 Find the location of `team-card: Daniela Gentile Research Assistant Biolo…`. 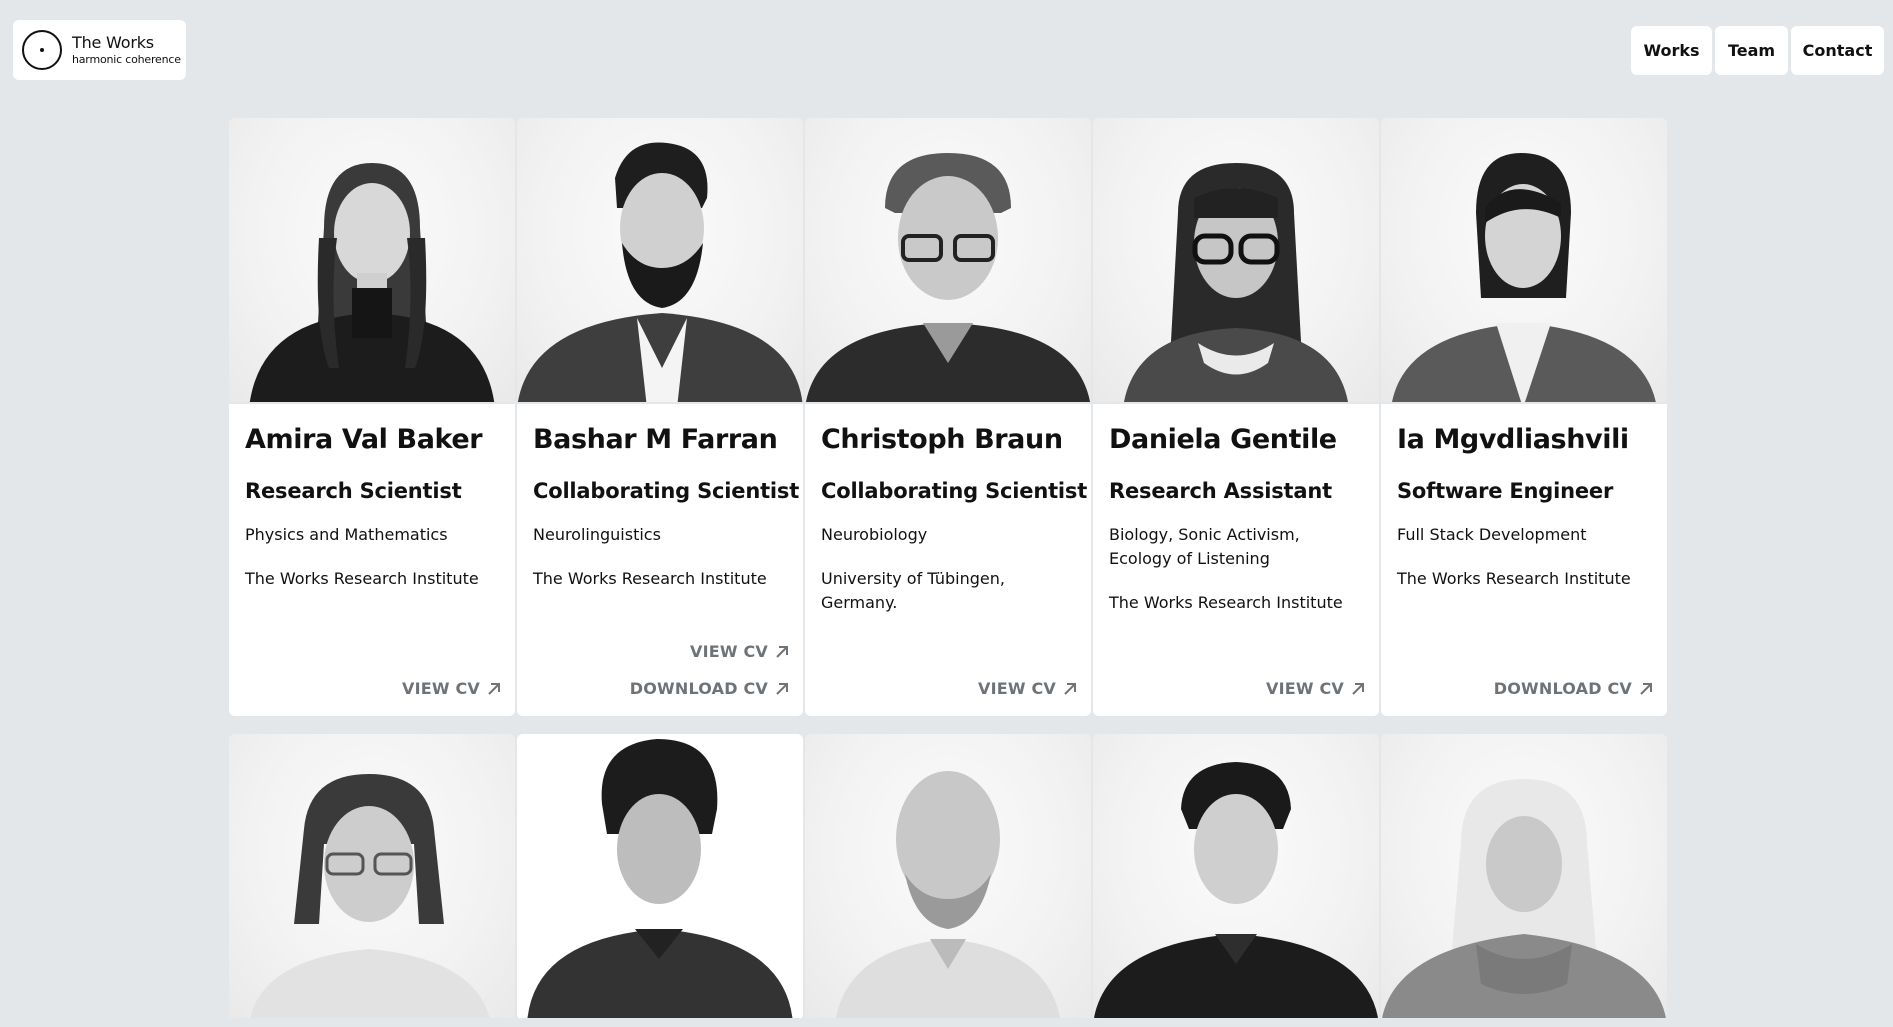

team-card: Daniela Gentile Research Assistant Biolo… is located at coordinates (1236, 417).